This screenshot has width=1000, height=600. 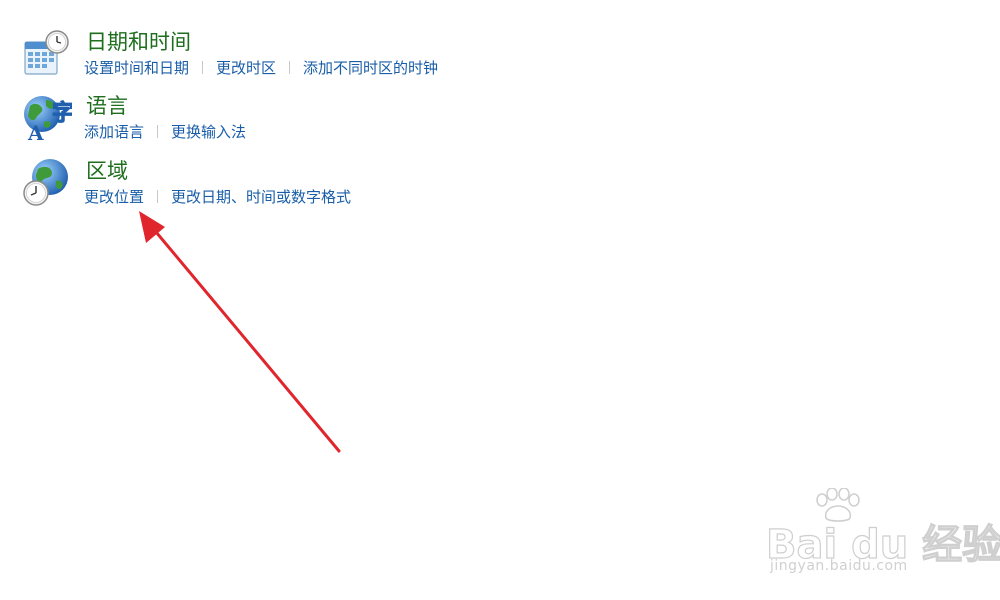 I want to click on watermark-url: jingyan.baidu.com, so click(x=839, y=566).